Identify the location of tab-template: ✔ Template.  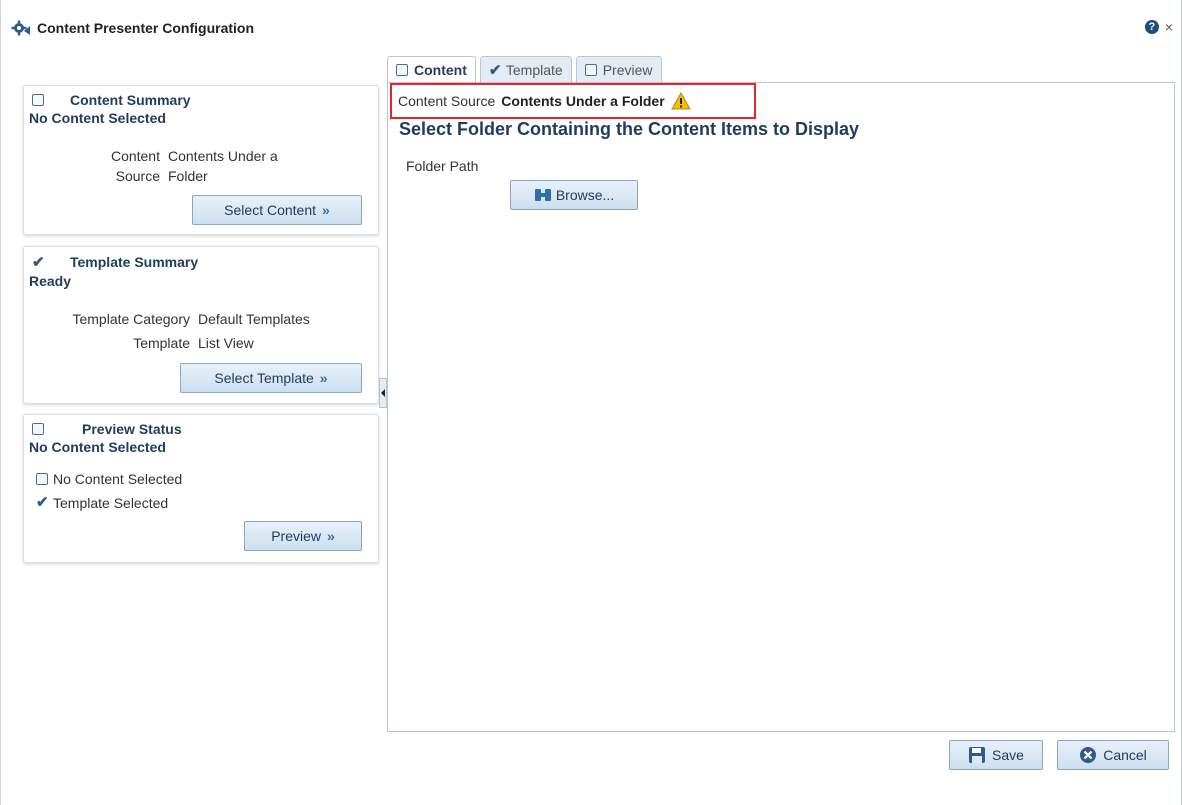
(525, 69).